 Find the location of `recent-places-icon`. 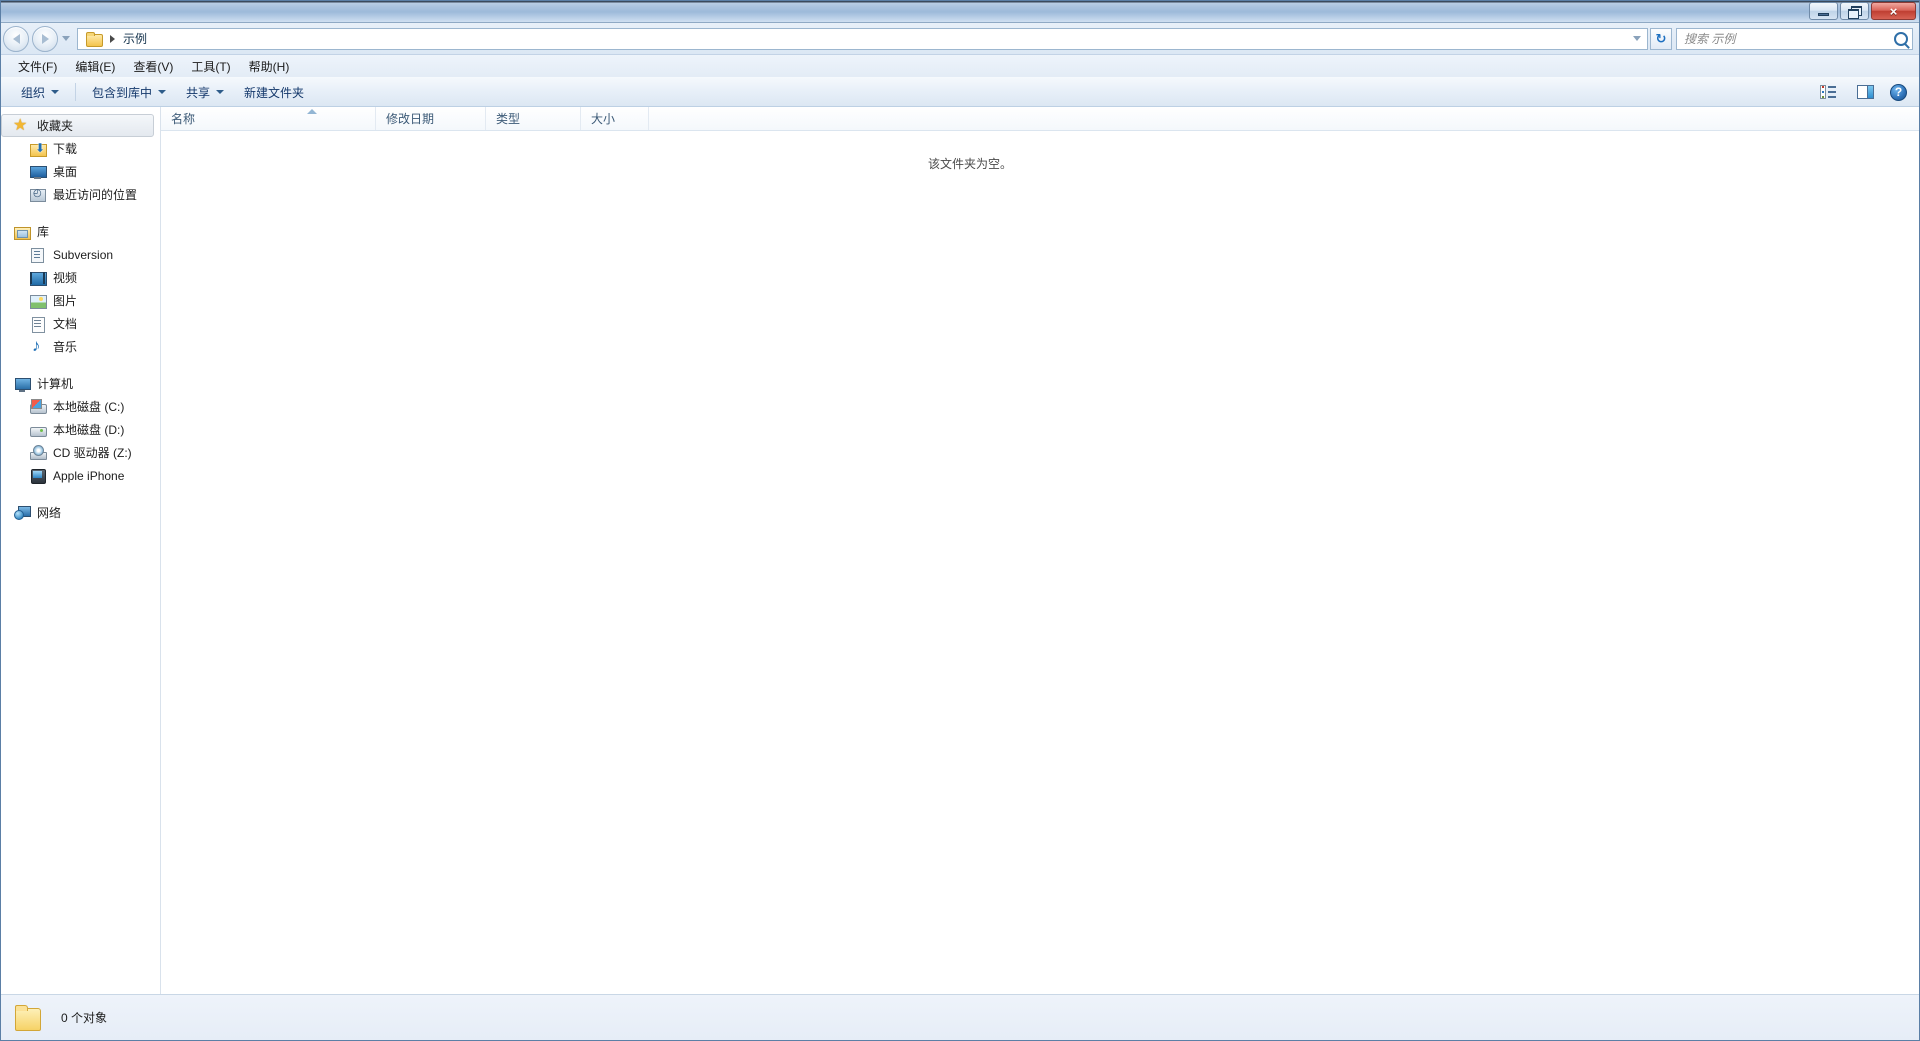

recent-places-icon is located at coordinates (38, 195).